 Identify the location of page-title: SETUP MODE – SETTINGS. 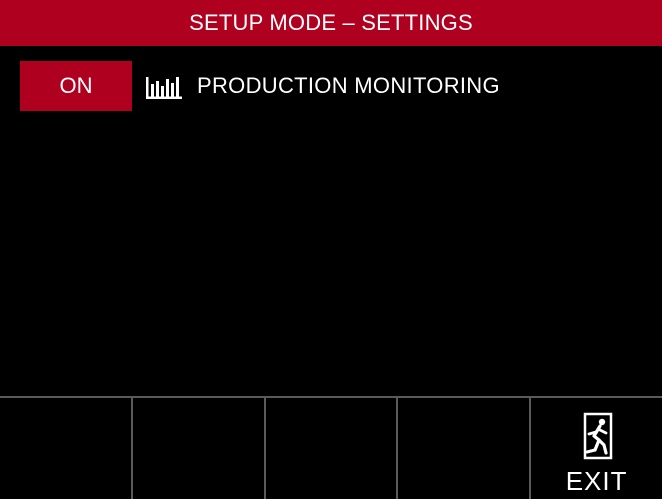
(331, 23).